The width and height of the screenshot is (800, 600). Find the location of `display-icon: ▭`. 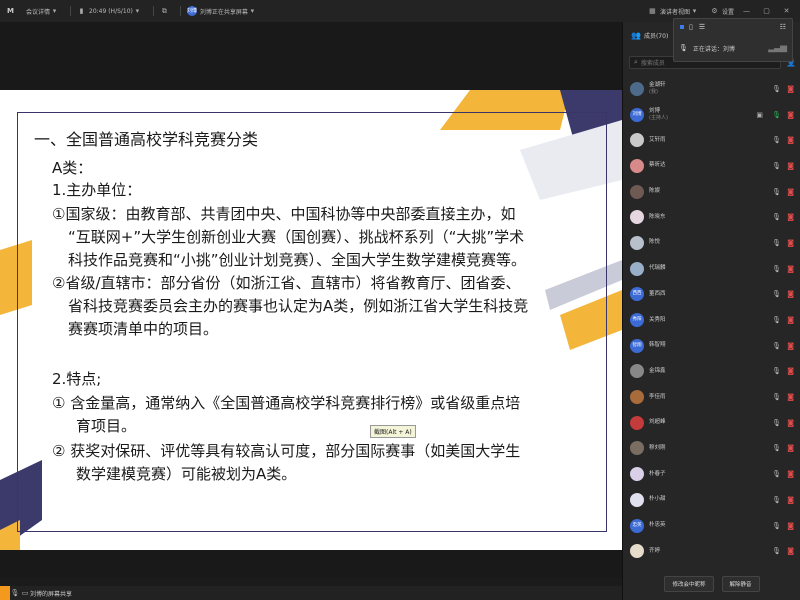

display-icon: ▭ is located at coordinates (25, 593).